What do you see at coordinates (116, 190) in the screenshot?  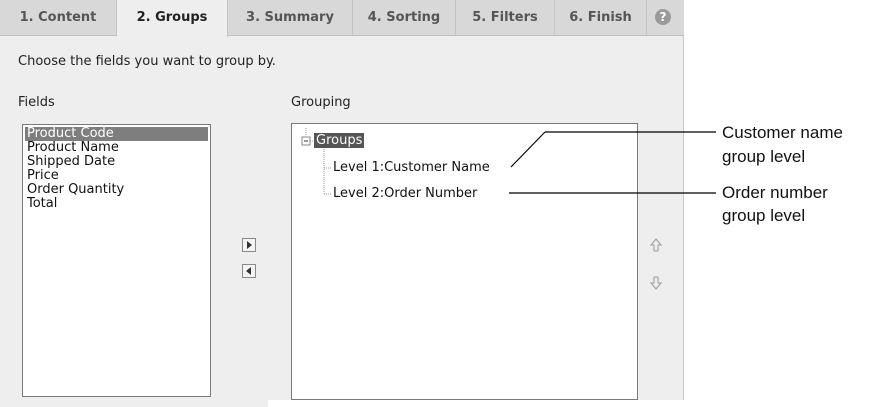 I see `field-item-order-quantity: Order Quantity` at bounding box center [116, 190].